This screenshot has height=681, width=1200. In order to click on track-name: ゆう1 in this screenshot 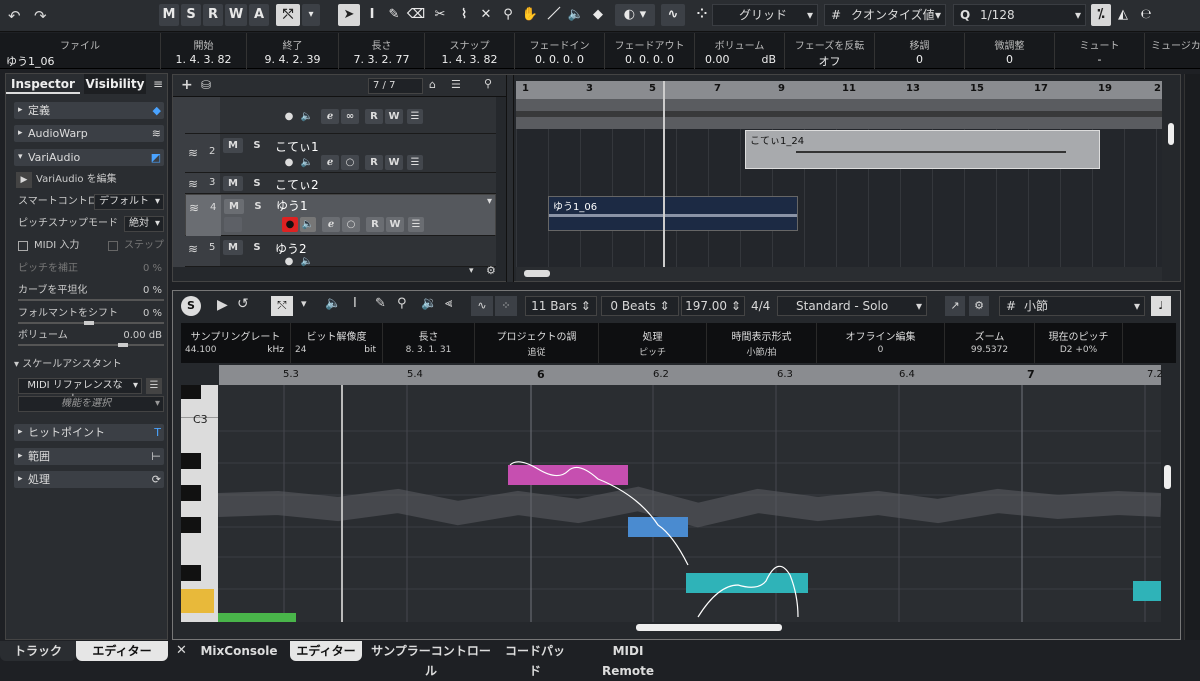, I will do `click(292, 206)`.